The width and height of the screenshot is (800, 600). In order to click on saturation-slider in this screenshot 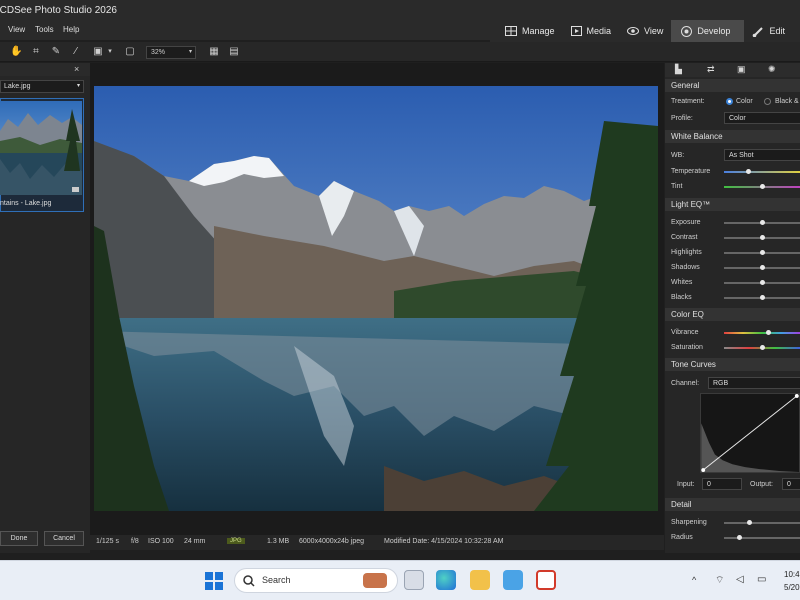, I will do `click(762, 347)`.